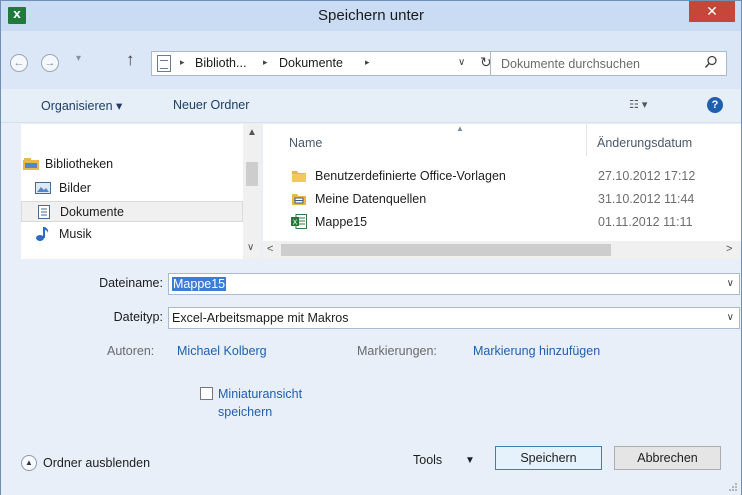 Image resolution: width=742 pixels, height=495 pixels. What do you see at coordinates (427, 460) in the screenshot?
I see `tools-menu: Tools` at bounding box center [427, 460].